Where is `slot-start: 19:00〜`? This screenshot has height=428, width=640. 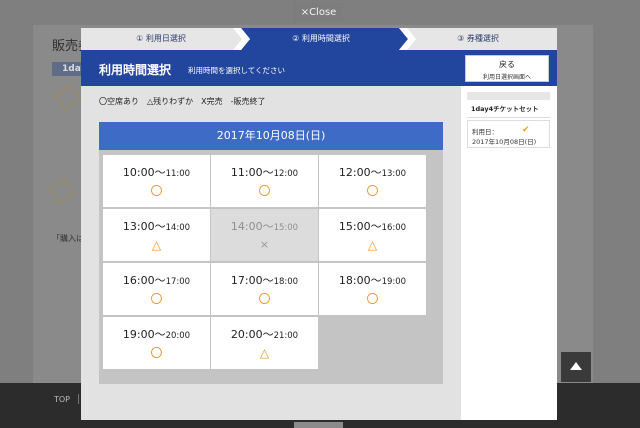 slot-start: 19:00〜 is located at coordinates (144, 334).